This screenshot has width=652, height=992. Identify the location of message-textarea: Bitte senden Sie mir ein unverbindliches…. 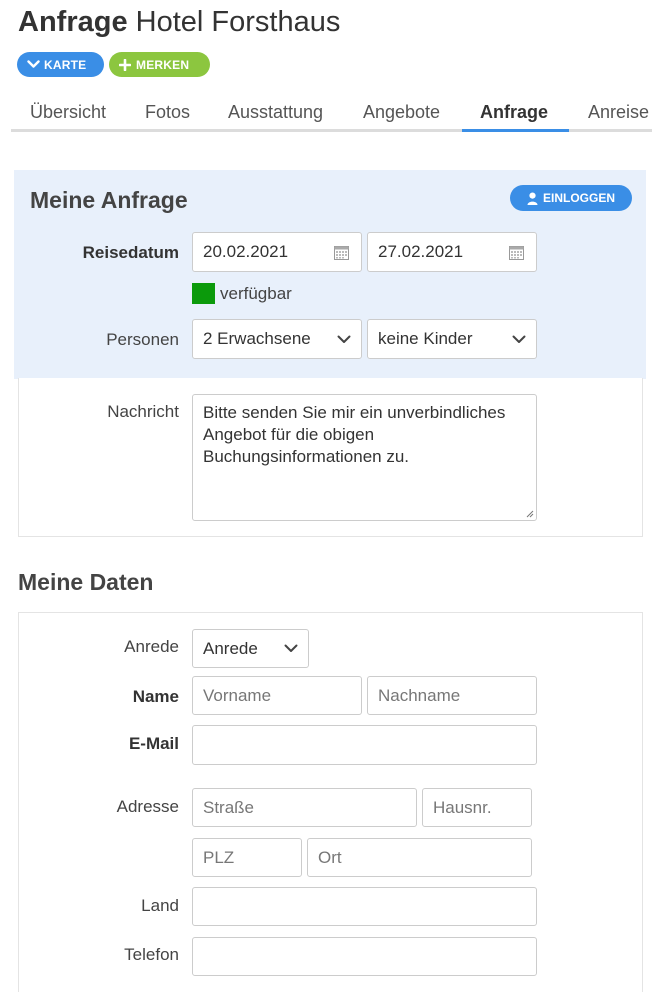
(364, 457).